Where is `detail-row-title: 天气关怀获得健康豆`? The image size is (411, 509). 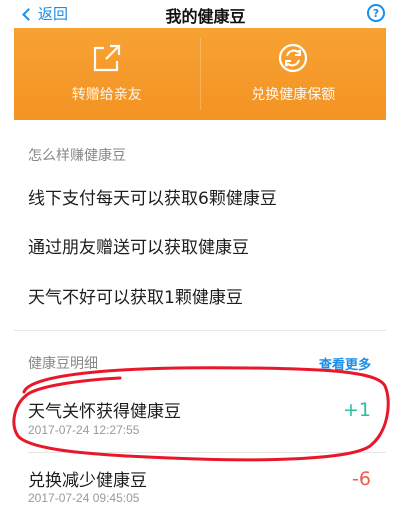
detail-row-title: 天气关怀获得健康豆 is located at coordinates (104, 412).